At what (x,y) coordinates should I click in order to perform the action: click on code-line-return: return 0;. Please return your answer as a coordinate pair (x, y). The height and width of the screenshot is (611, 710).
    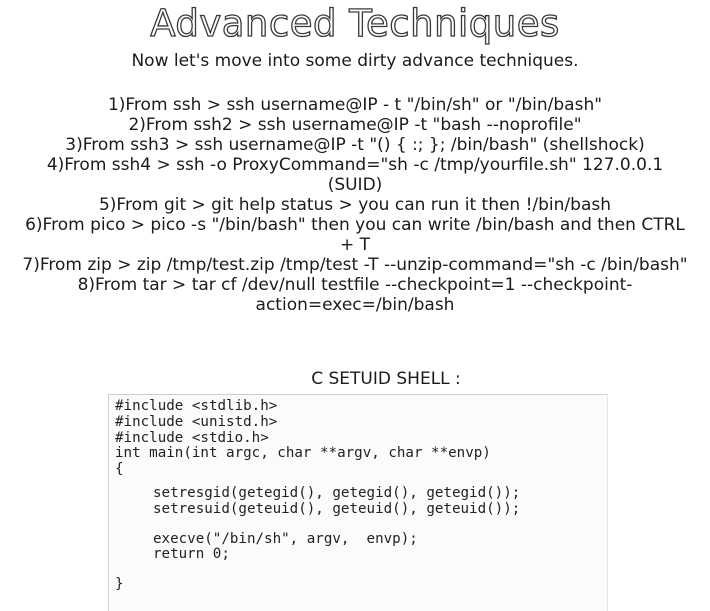
    Looking at the image, I should click on (191, 554).